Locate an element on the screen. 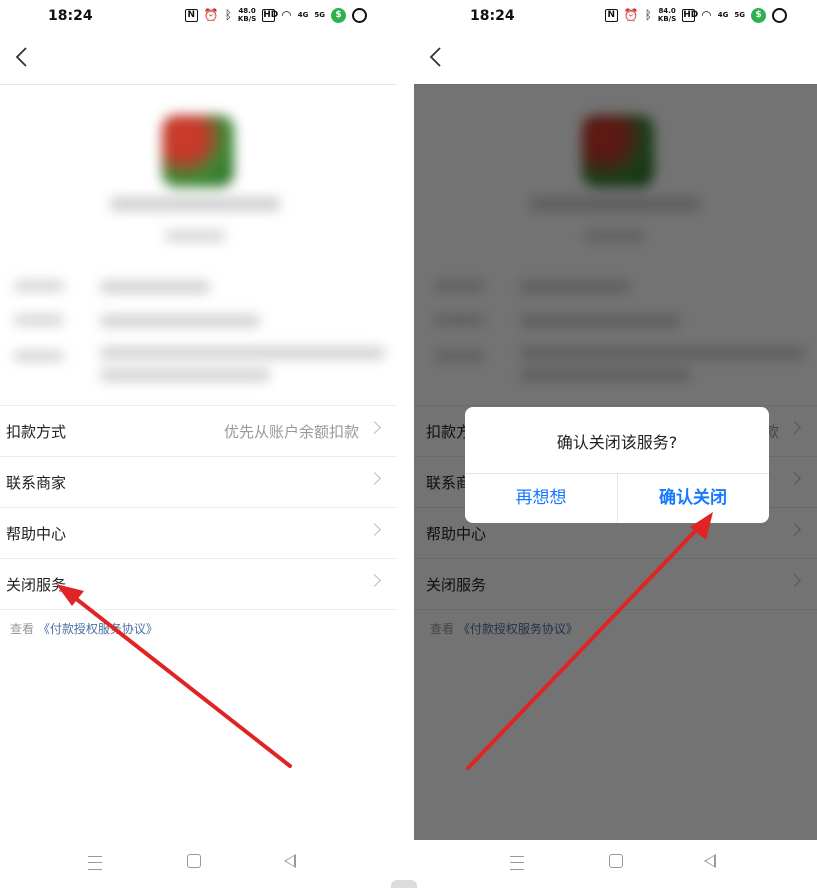 The width and height of the screenshot is (817, 888). network-speed: 84.0 KB/S is located at coordinates (667, 15).